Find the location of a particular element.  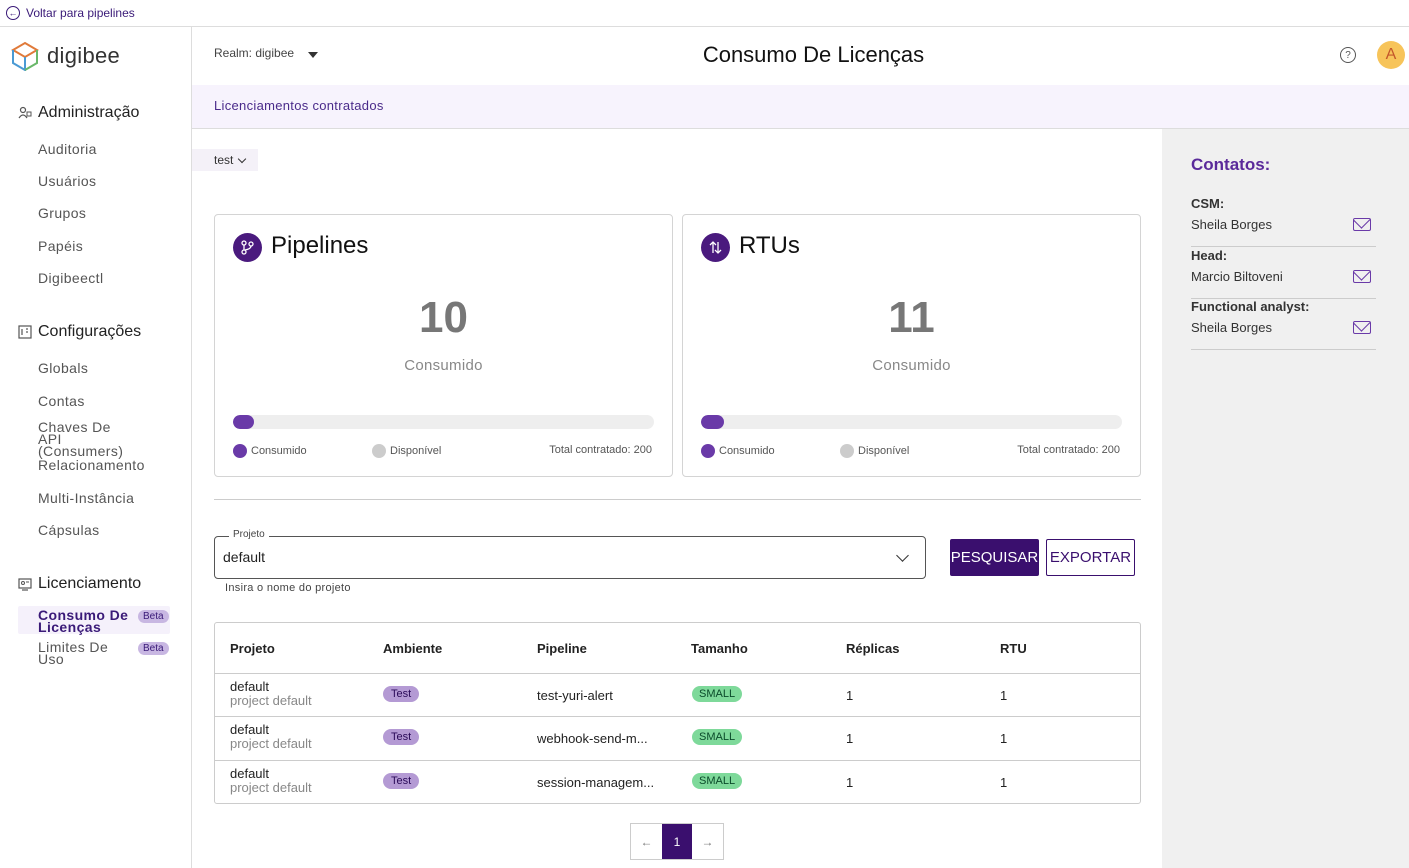

page-1-button: 1 is located at coordinates (677, 841).